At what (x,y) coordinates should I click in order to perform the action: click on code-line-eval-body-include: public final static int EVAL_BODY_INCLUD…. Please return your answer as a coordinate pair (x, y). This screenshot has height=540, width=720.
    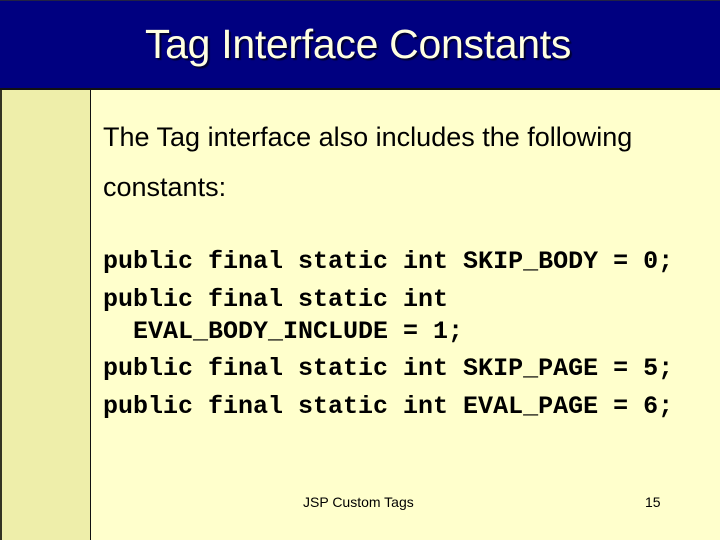
    Looking at the image, I should click on (283, 315).